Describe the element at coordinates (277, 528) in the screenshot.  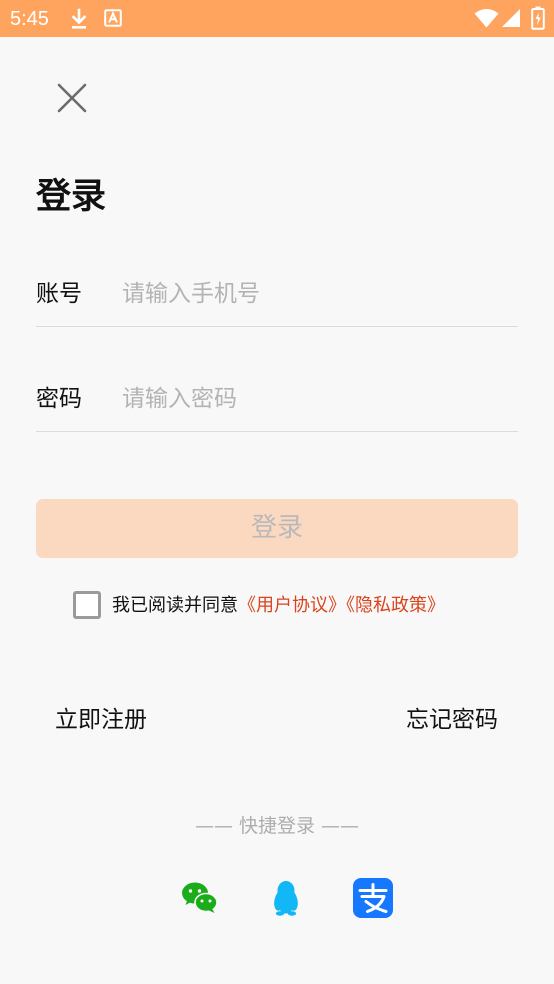
I see `login-button: 登录` at that location.